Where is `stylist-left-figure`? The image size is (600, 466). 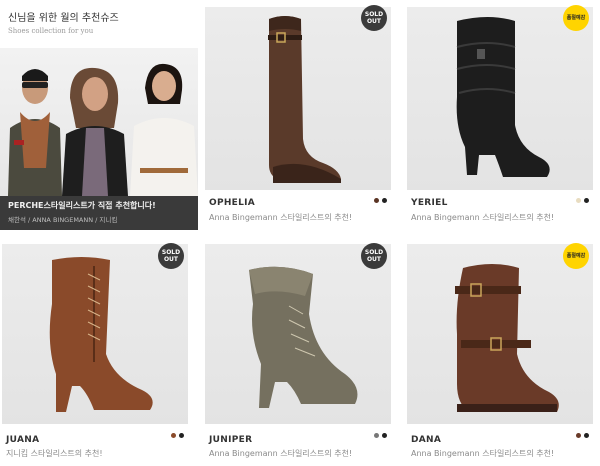
stylist-left-figure is located at coordinates (35, 132).